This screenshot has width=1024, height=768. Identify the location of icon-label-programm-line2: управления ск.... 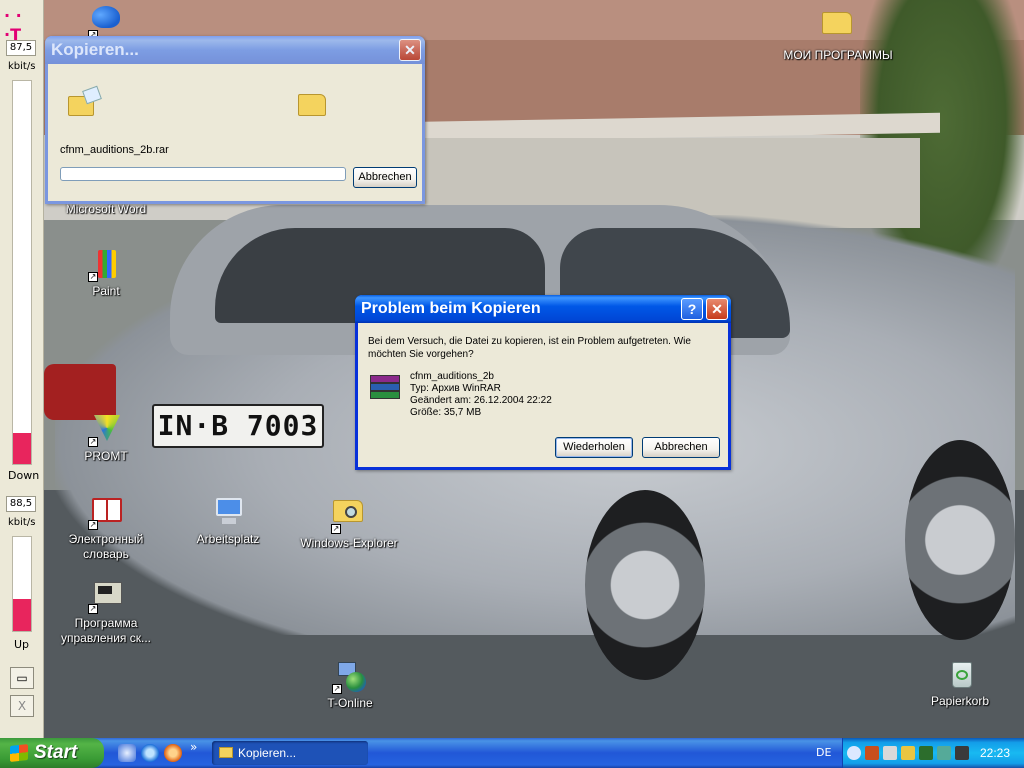
(106, 638).